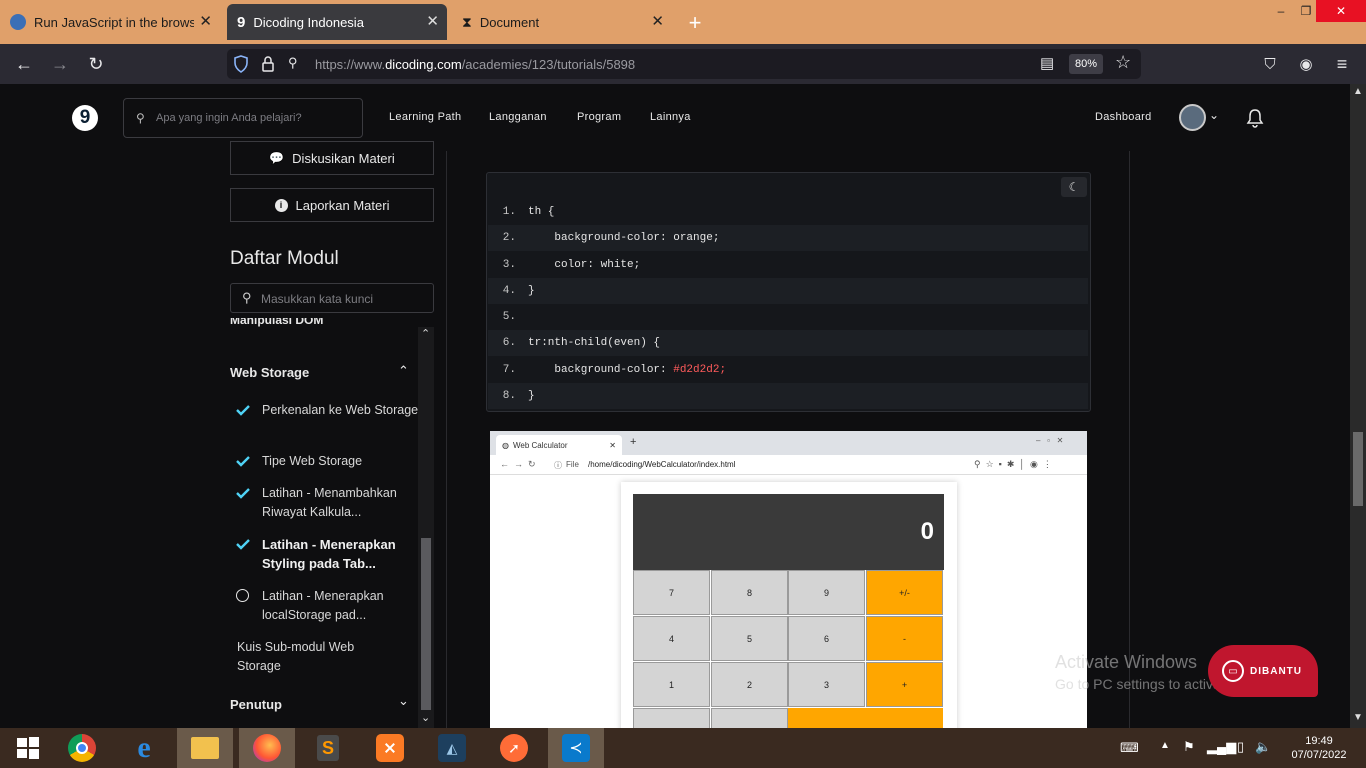  I want to click on code-line: 5., so click(788, 317).